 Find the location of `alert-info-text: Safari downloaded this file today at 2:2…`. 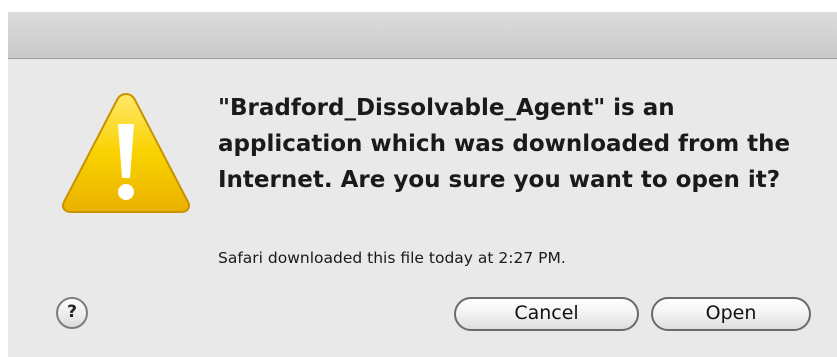

alert-info-text: Safari downloaded this file today at 2:2… is located at coordinates (392, 258).